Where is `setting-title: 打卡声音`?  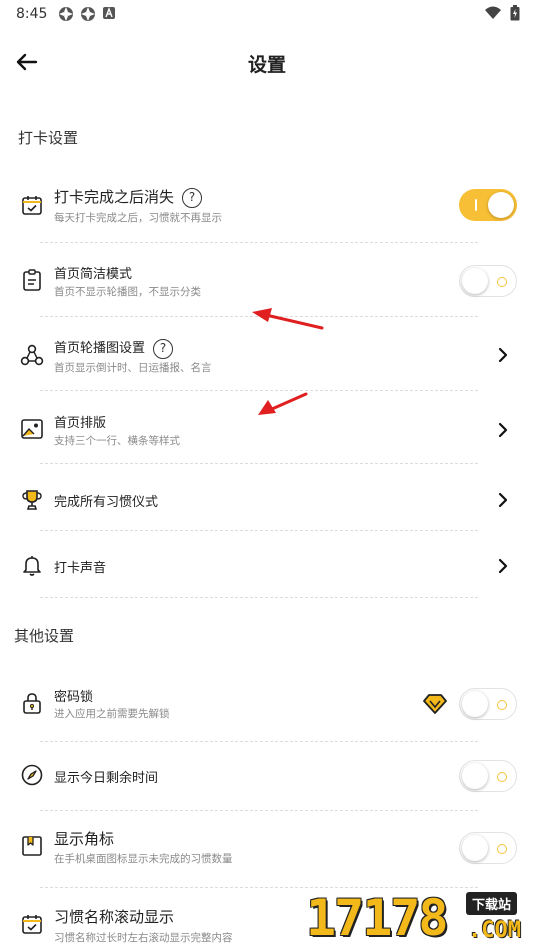 setting-title: 打卡声音 is located at coordinates (80, 568).